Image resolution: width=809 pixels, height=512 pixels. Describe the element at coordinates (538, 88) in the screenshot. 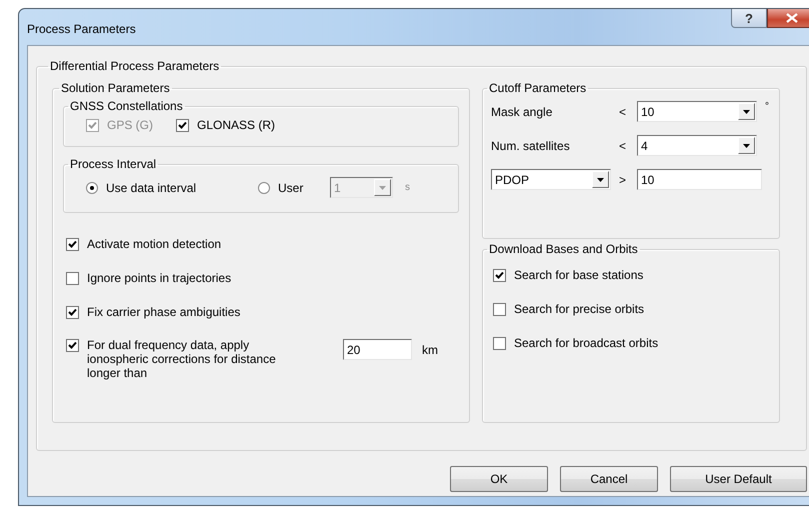

I see `group-title: Cutoff Parameters` at that location.